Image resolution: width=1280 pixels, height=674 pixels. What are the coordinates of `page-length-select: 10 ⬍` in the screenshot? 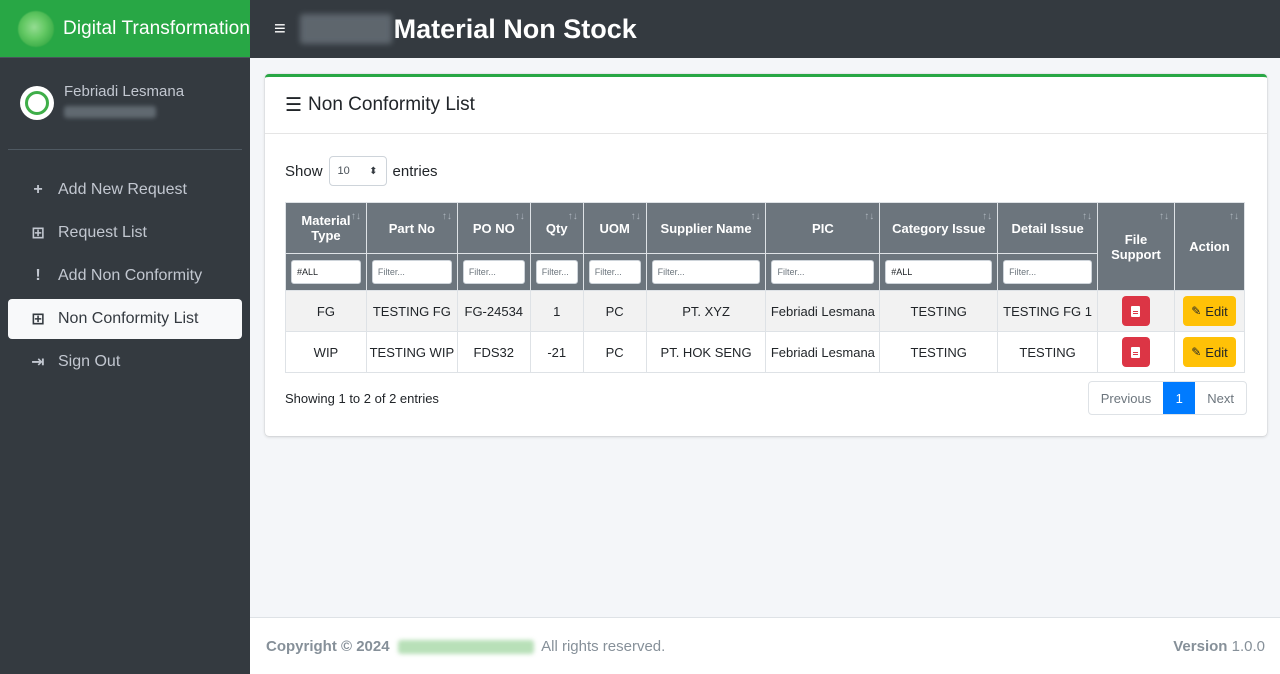 It's located at (357, 171).